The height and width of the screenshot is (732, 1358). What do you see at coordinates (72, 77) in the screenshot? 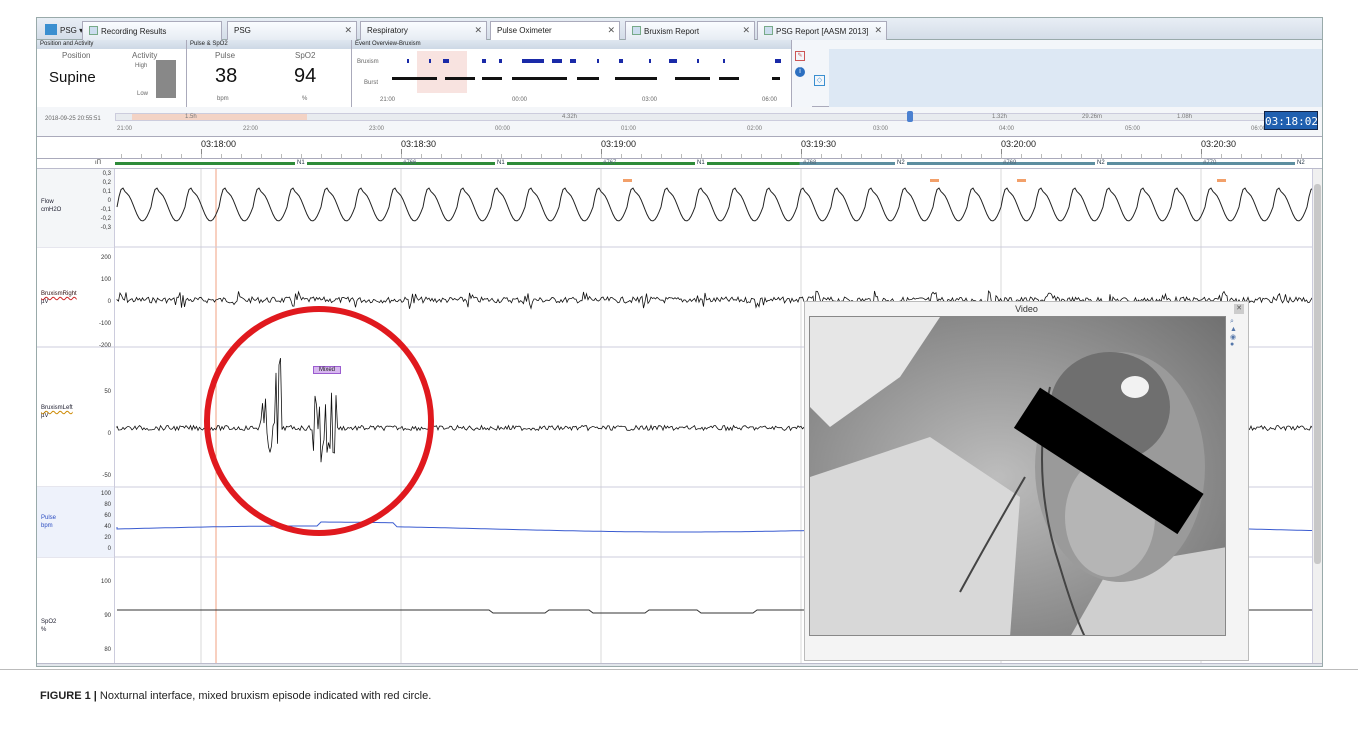
I see `position-value: Supine` at bounding box center [72, 77].